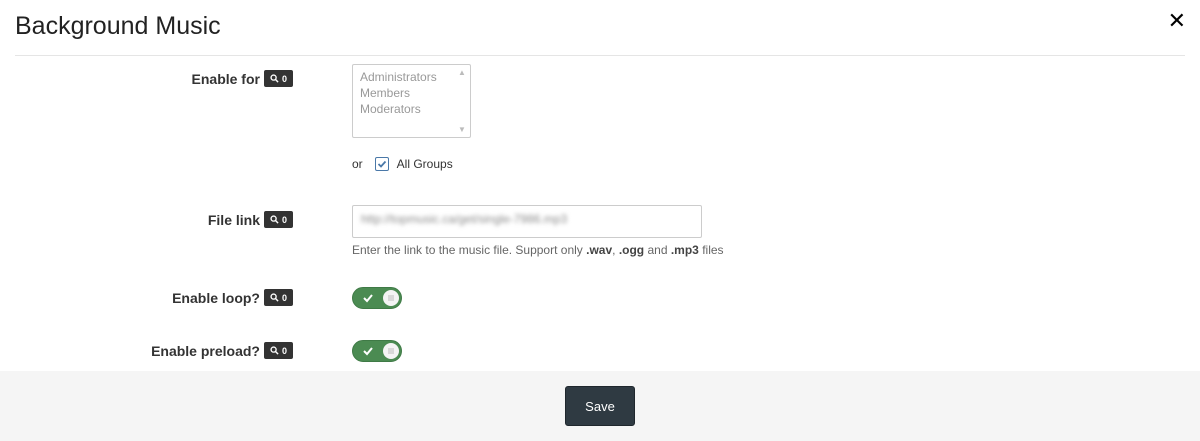  Describe the element at coordinates (684, 250) in the screenshot. I see `ext-mp3: .mp3` at that location.